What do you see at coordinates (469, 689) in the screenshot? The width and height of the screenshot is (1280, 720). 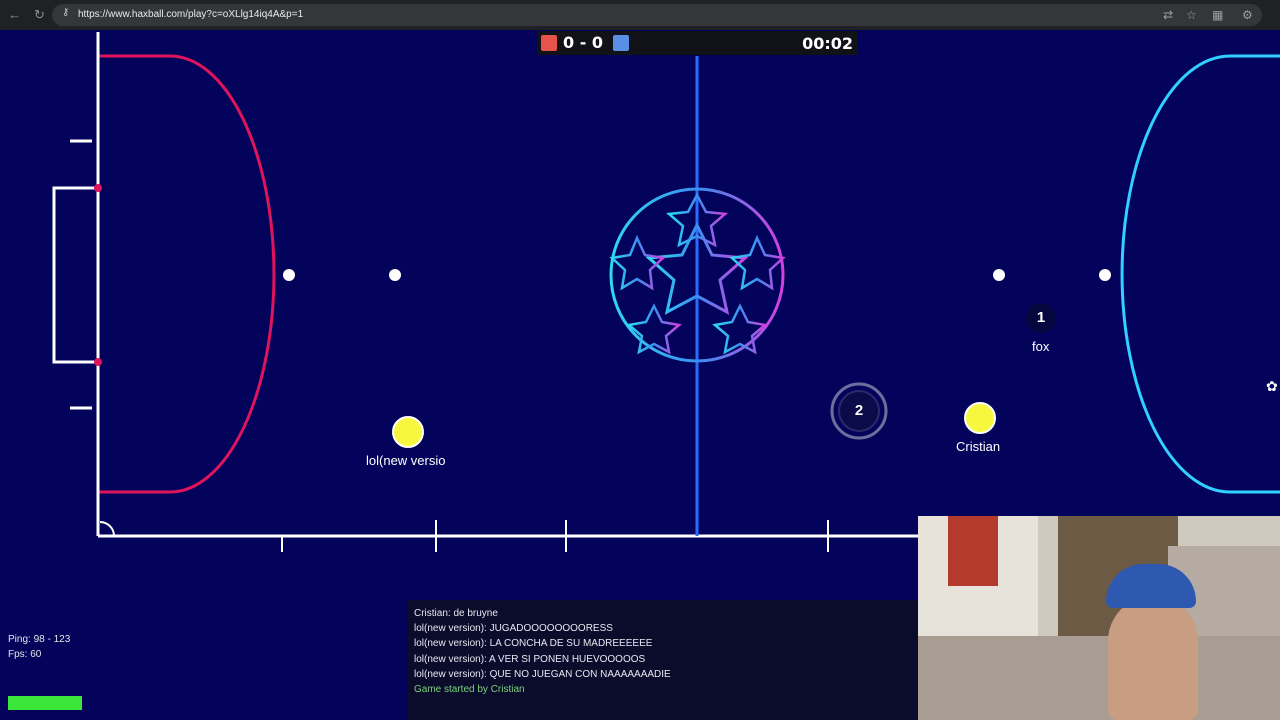 I see `chat-system-message: Game started by Cristian` at bounding box center [469, 689].